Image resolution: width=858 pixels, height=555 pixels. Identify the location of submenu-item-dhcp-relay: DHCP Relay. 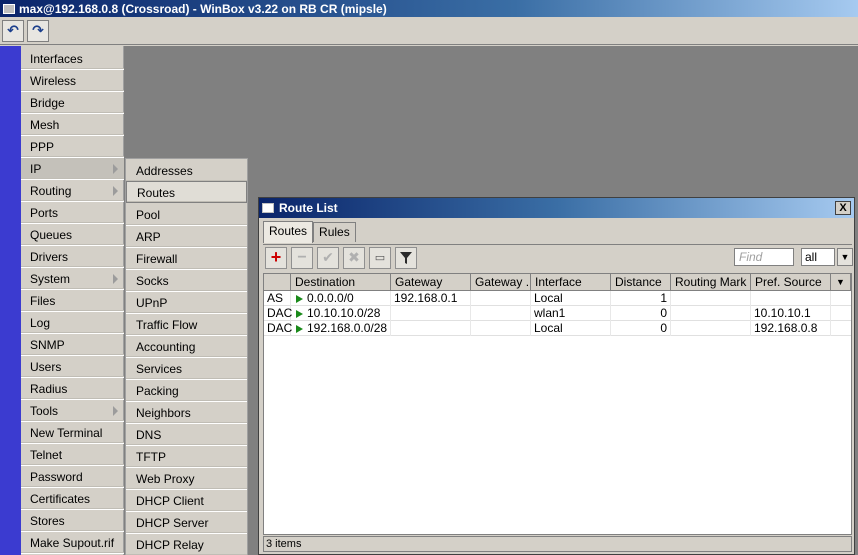
(186, 544).